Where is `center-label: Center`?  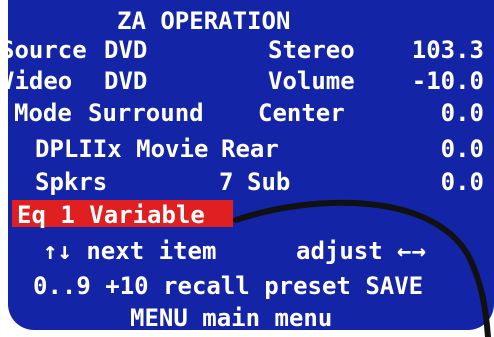
center-label: Center is located at coordinates (301, 113).